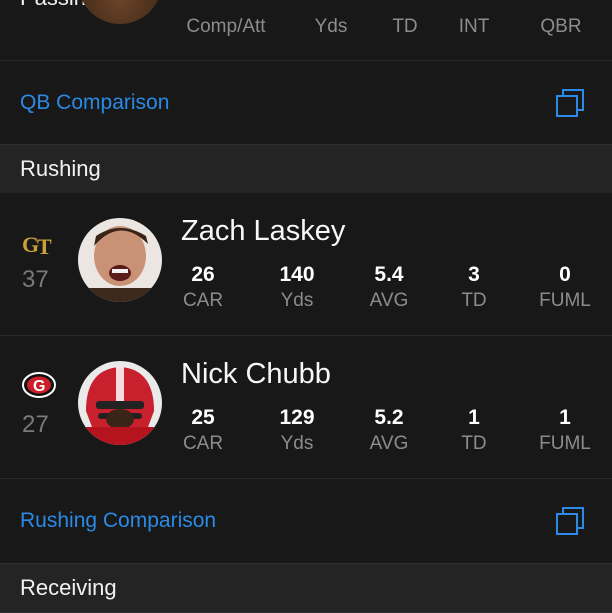  I want to click on player-photo-avatar, so click(120, 12).